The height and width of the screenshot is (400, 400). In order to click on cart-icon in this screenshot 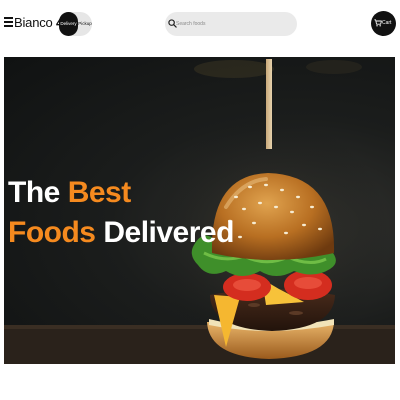, I will do `click(378, 23)`.